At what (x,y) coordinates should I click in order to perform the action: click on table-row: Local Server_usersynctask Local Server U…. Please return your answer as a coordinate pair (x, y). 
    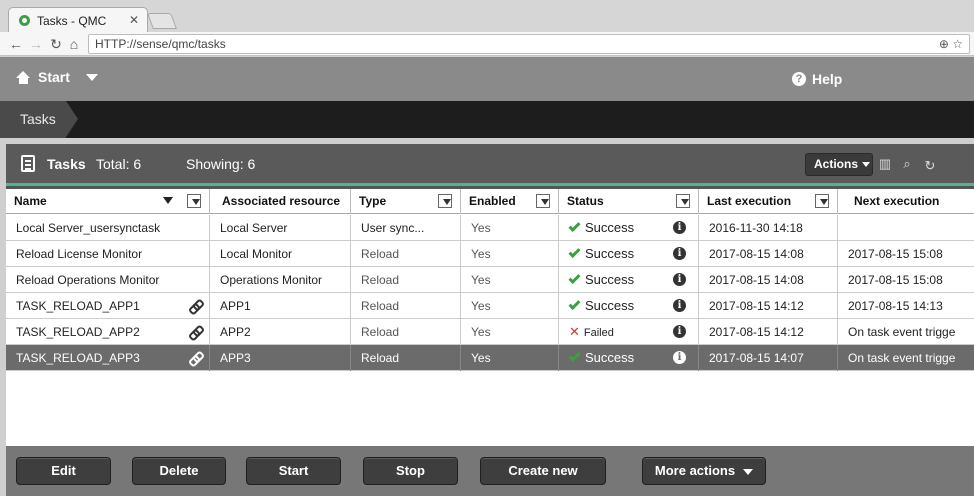
    Looking at the image, I should click on (490, 228).